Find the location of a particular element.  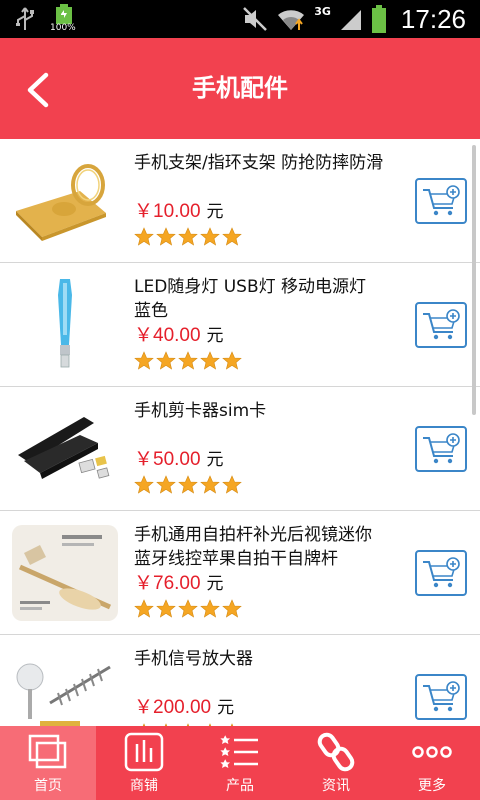

list-scrollbar is located at coordinates (474, 280).